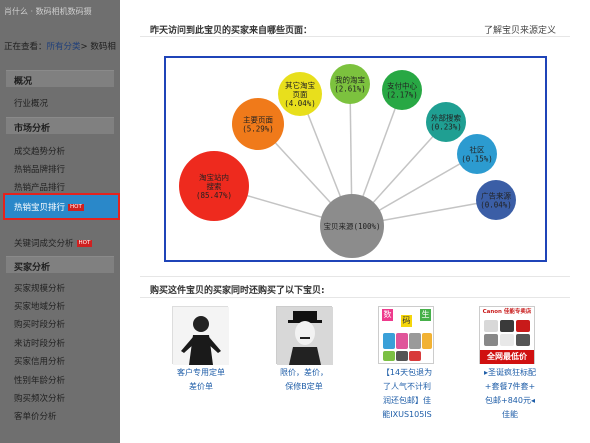  I want to click on product-caption-line: 差价单, so click(201, 386).